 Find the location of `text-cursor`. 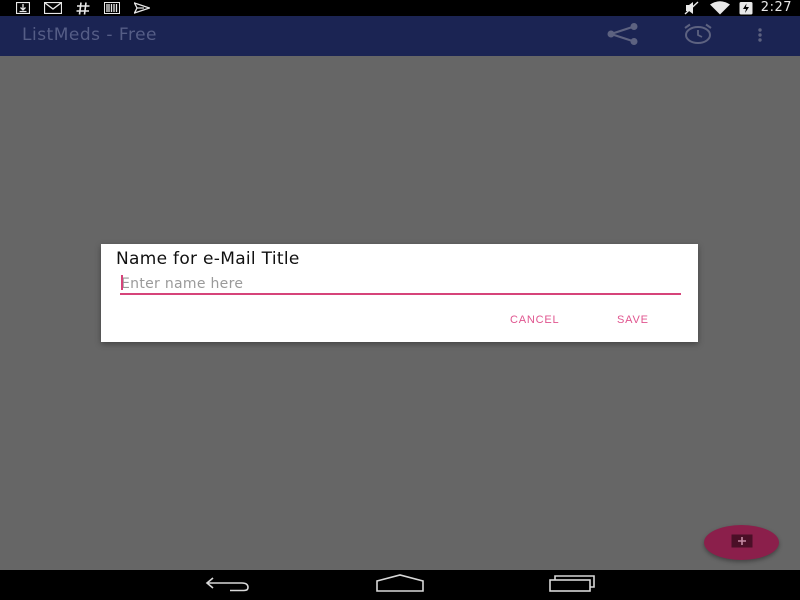

text-cursor is located at coordinates (122, 282).